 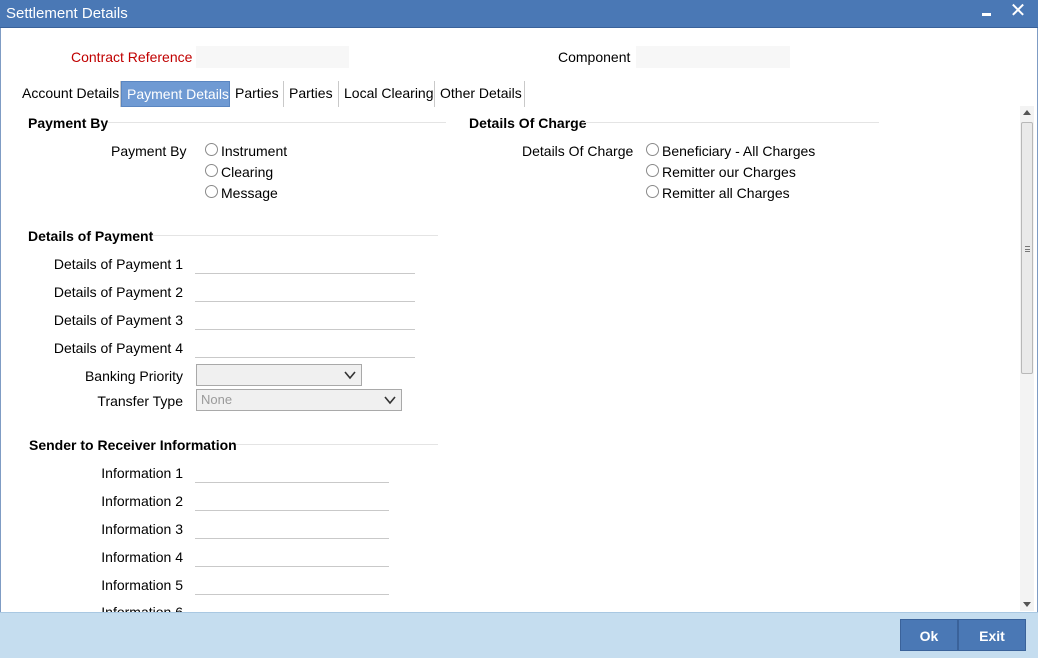 What do you see at coordinates (594, 57) in the screenshot?
I see `component-label: Component` at bounding box center [594, 57].